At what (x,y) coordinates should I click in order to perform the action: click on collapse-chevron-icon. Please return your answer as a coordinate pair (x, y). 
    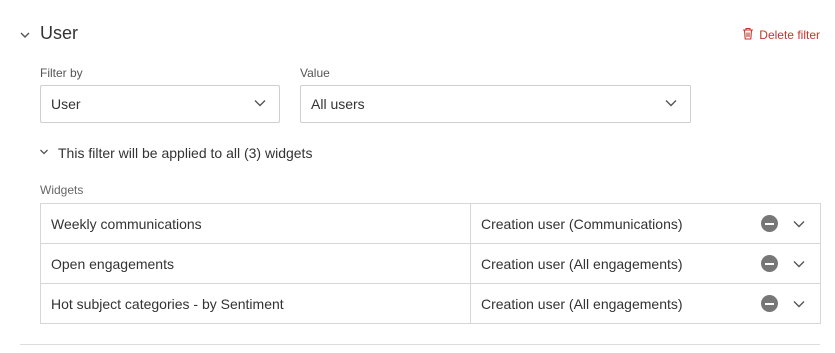
    Looking at the image, I should click on (25, 35).